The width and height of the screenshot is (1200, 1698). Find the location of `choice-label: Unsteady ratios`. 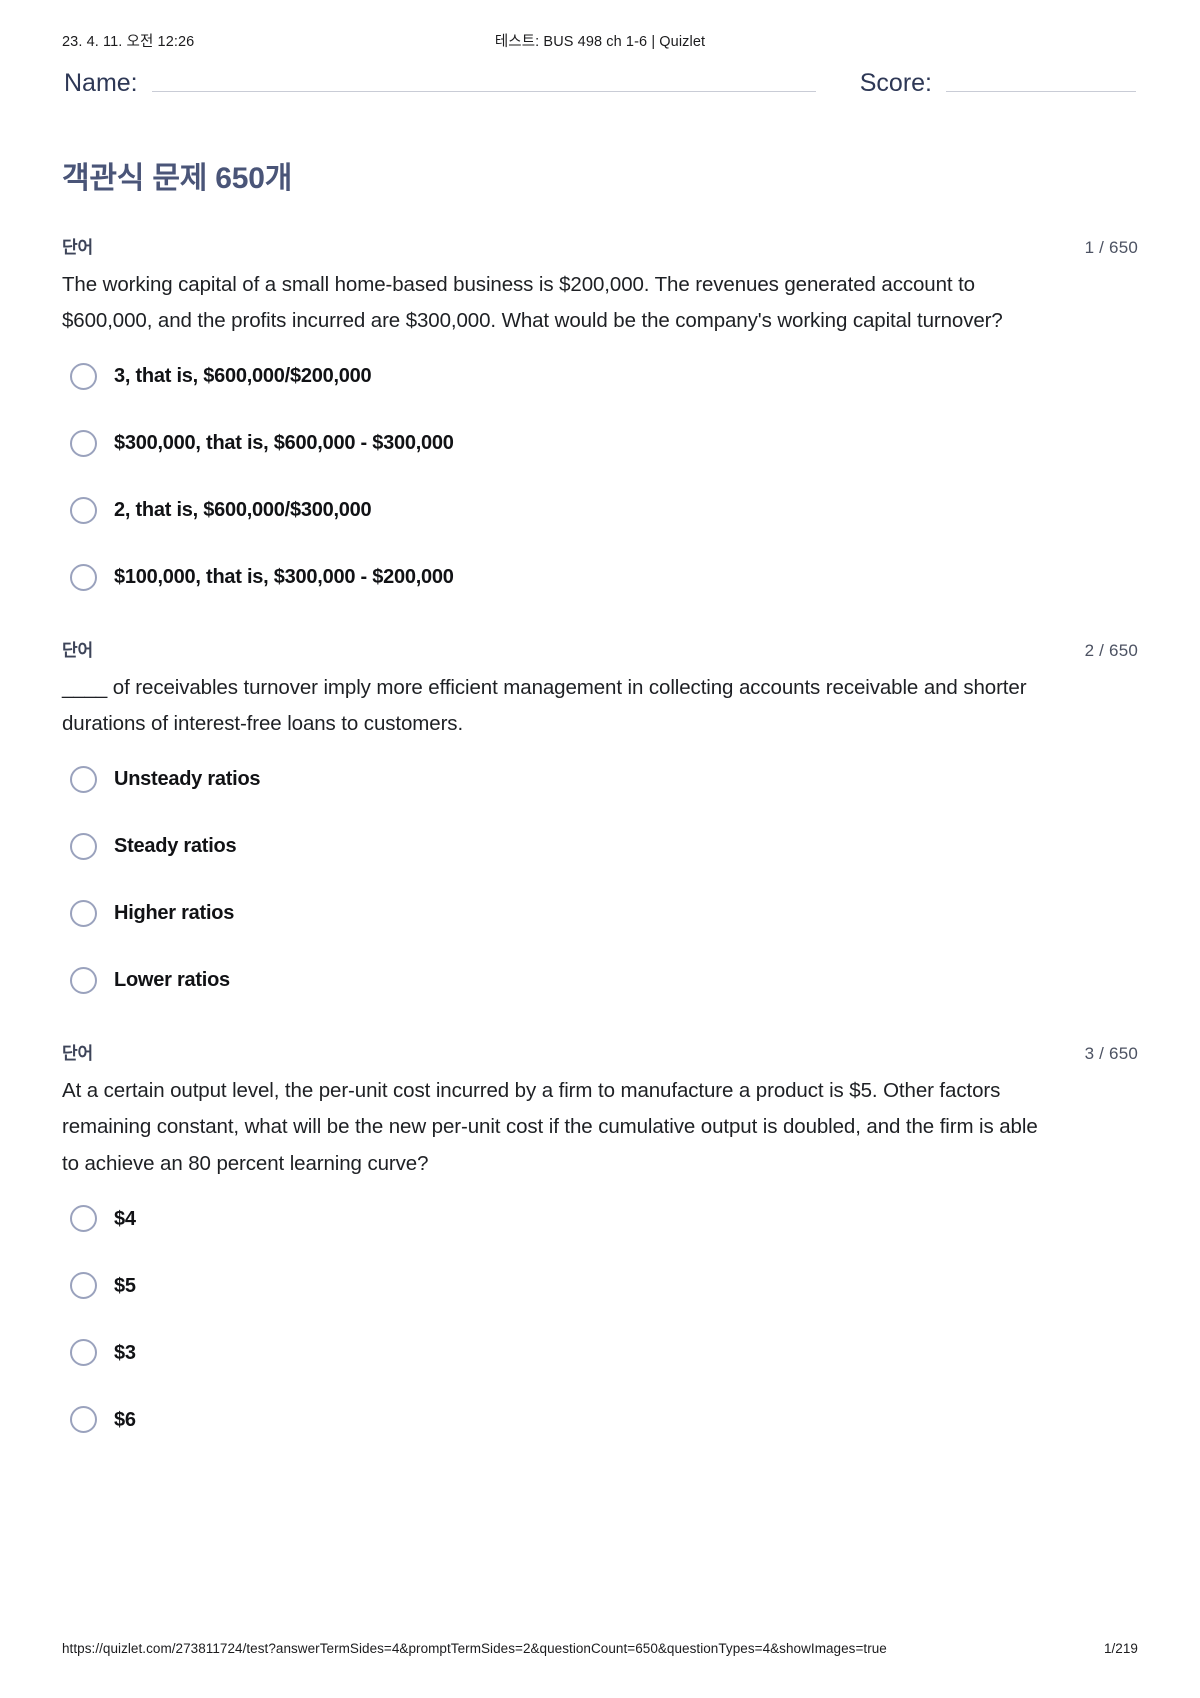

choice-label: Unsteady ratios is located at coordinates (187, 779).